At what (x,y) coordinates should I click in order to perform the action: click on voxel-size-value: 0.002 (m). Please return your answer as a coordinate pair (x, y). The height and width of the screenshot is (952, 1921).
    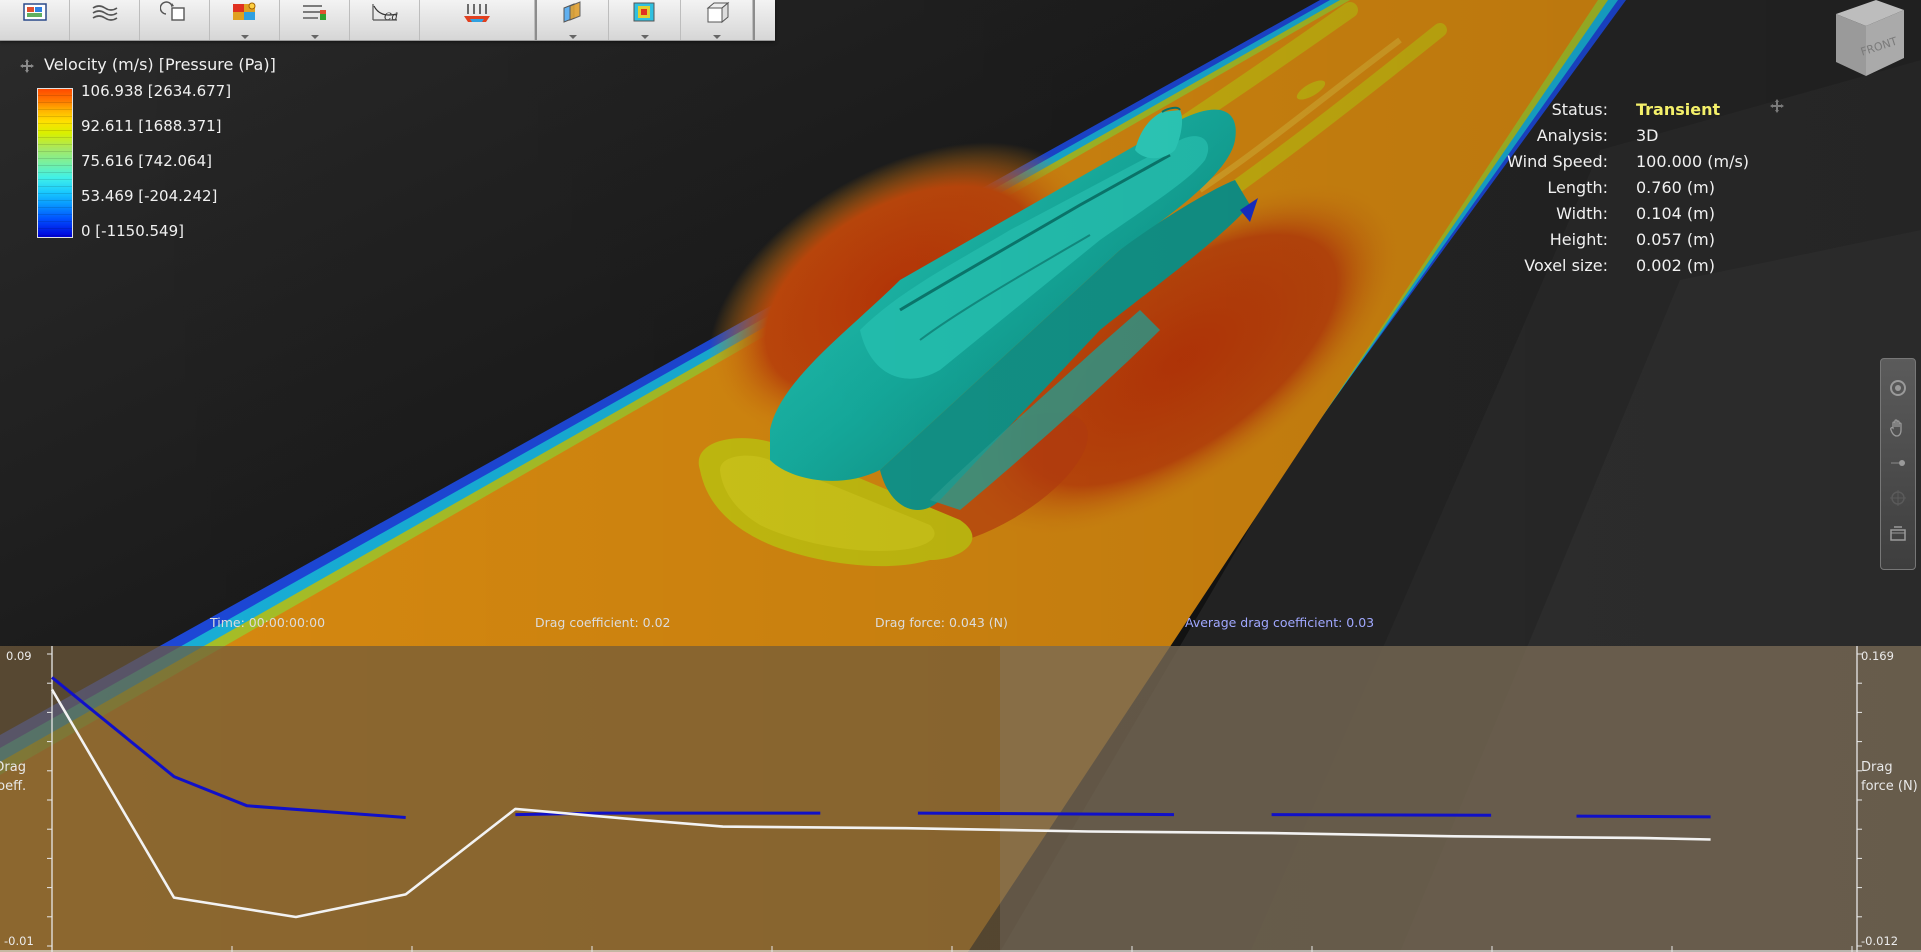
    Looking at the image, I should click on (1675, 265).